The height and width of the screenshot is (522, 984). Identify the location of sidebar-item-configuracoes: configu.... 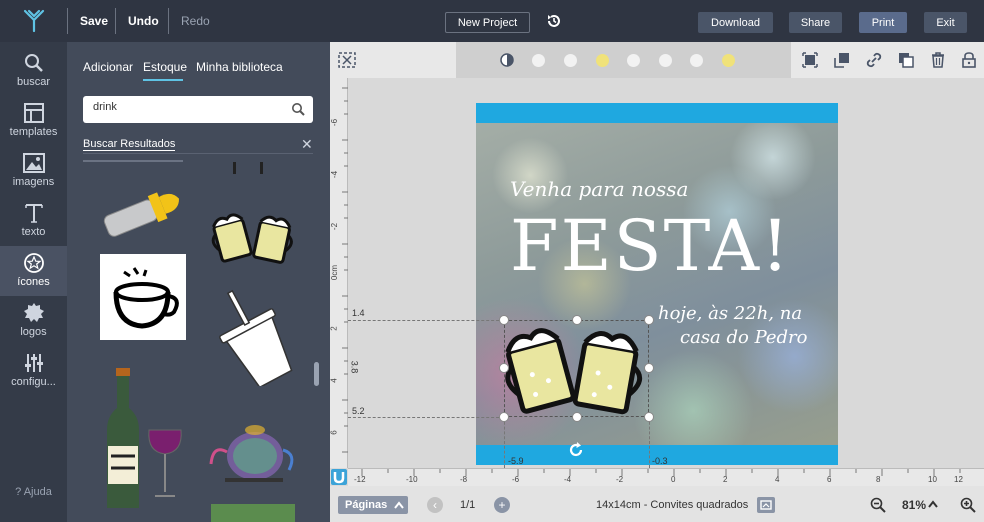
(33, 371).